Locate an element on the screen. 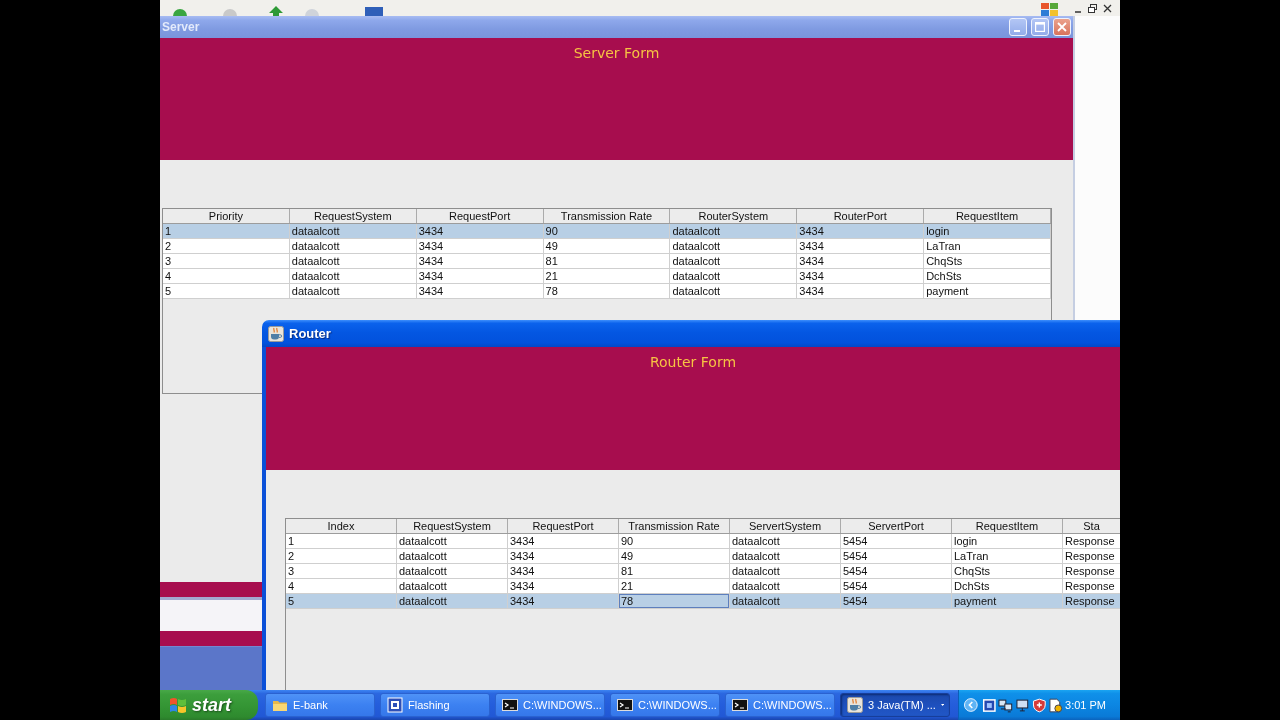 The height and width of the screenshot is (720, 1280). clock: 3:01 PM is located at coordinates (1085, 705).